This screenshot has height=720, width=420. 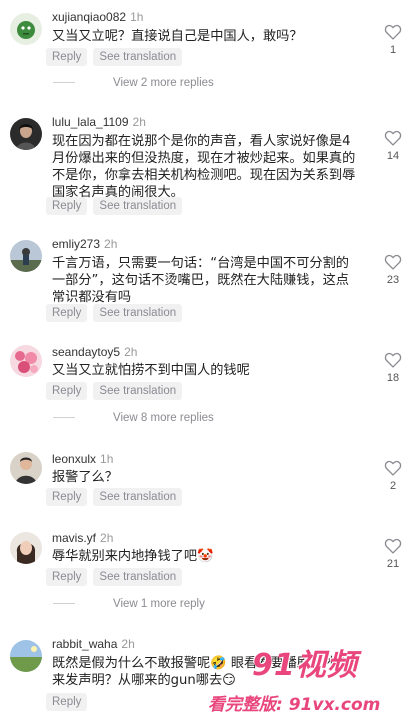 What do you see at coordinates (84, 644) in the screenshot?
I see `username: rabbit_waha` at bounding box center [84, 644].